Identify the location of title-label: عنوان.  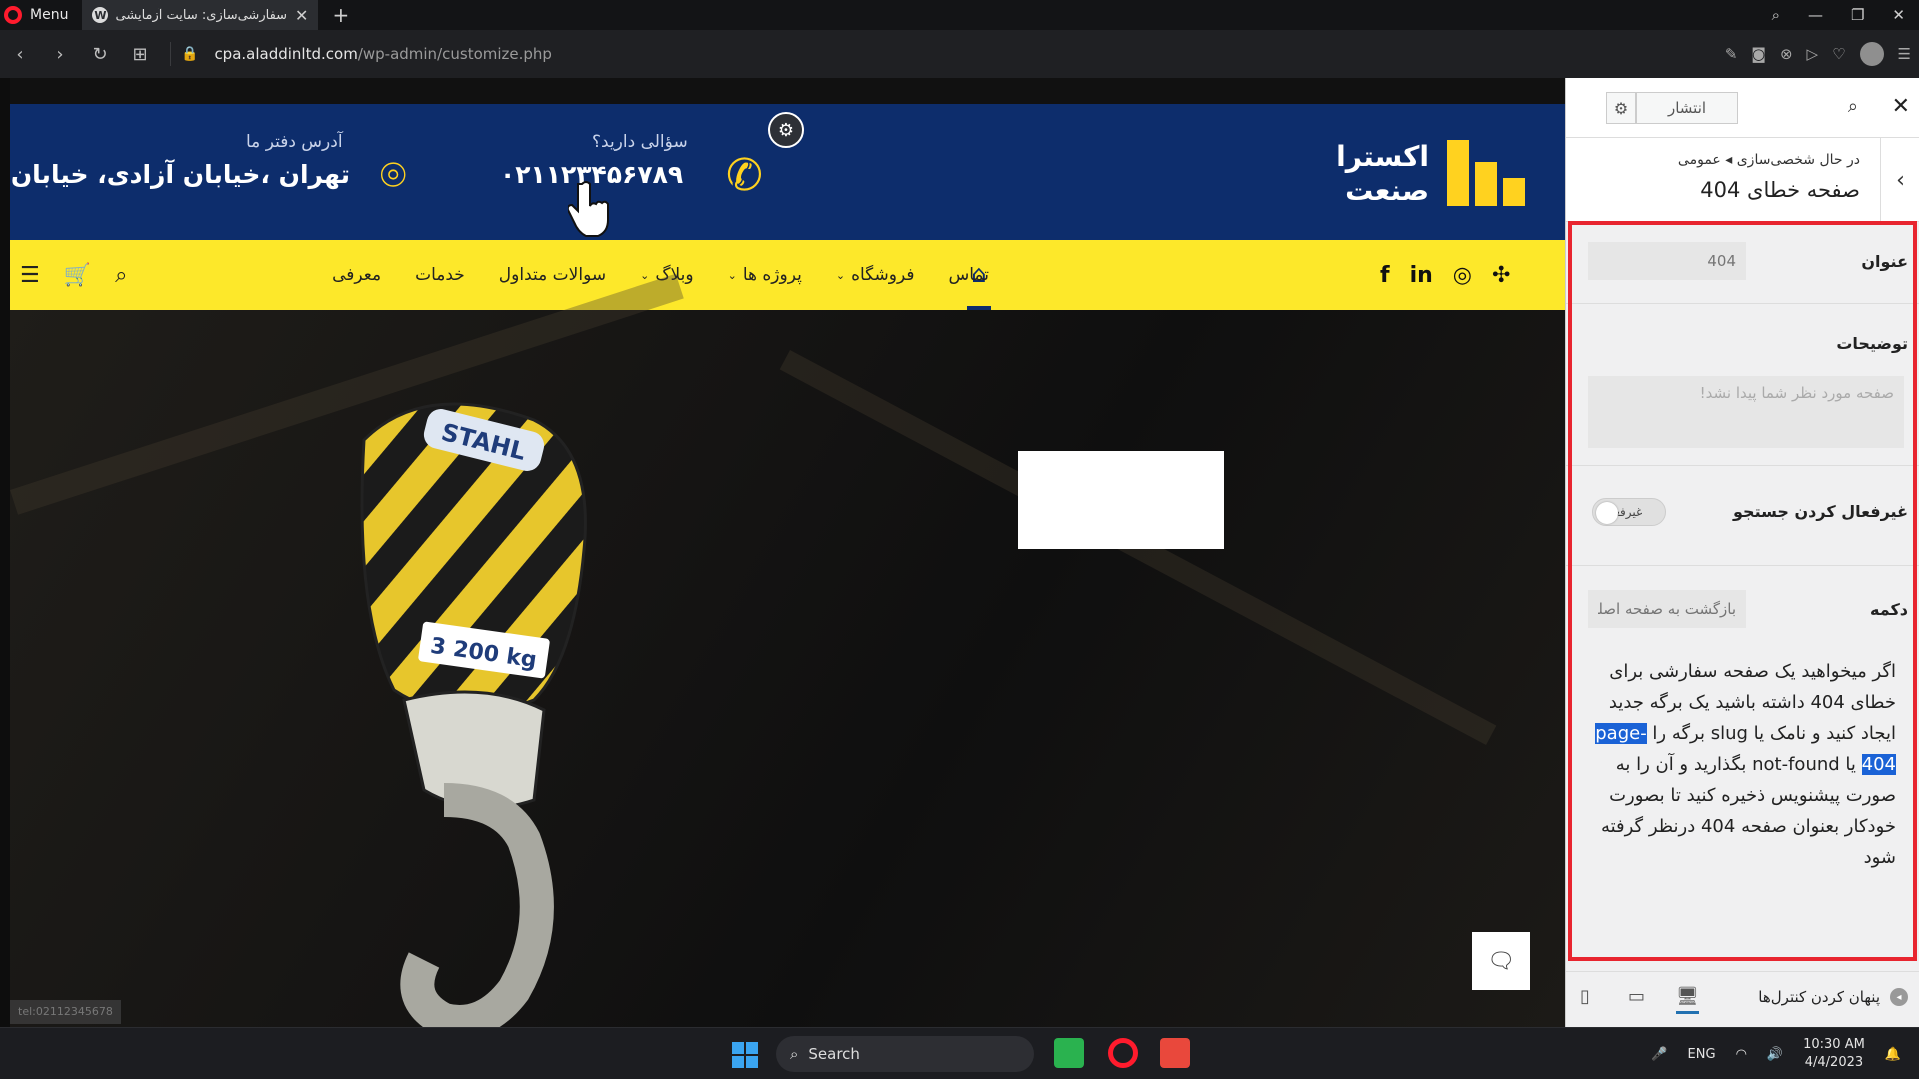
(1884, 261).